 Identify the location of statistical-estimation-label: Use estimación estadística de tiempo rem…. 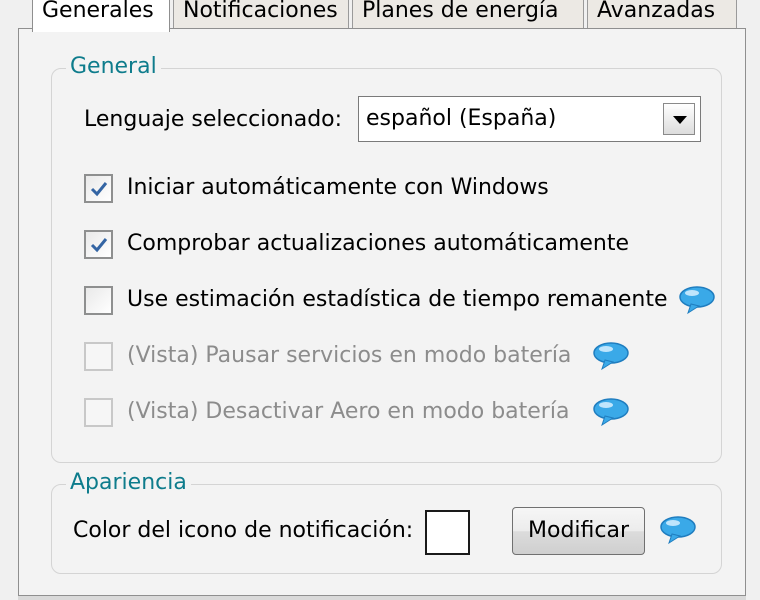
(397, 300).